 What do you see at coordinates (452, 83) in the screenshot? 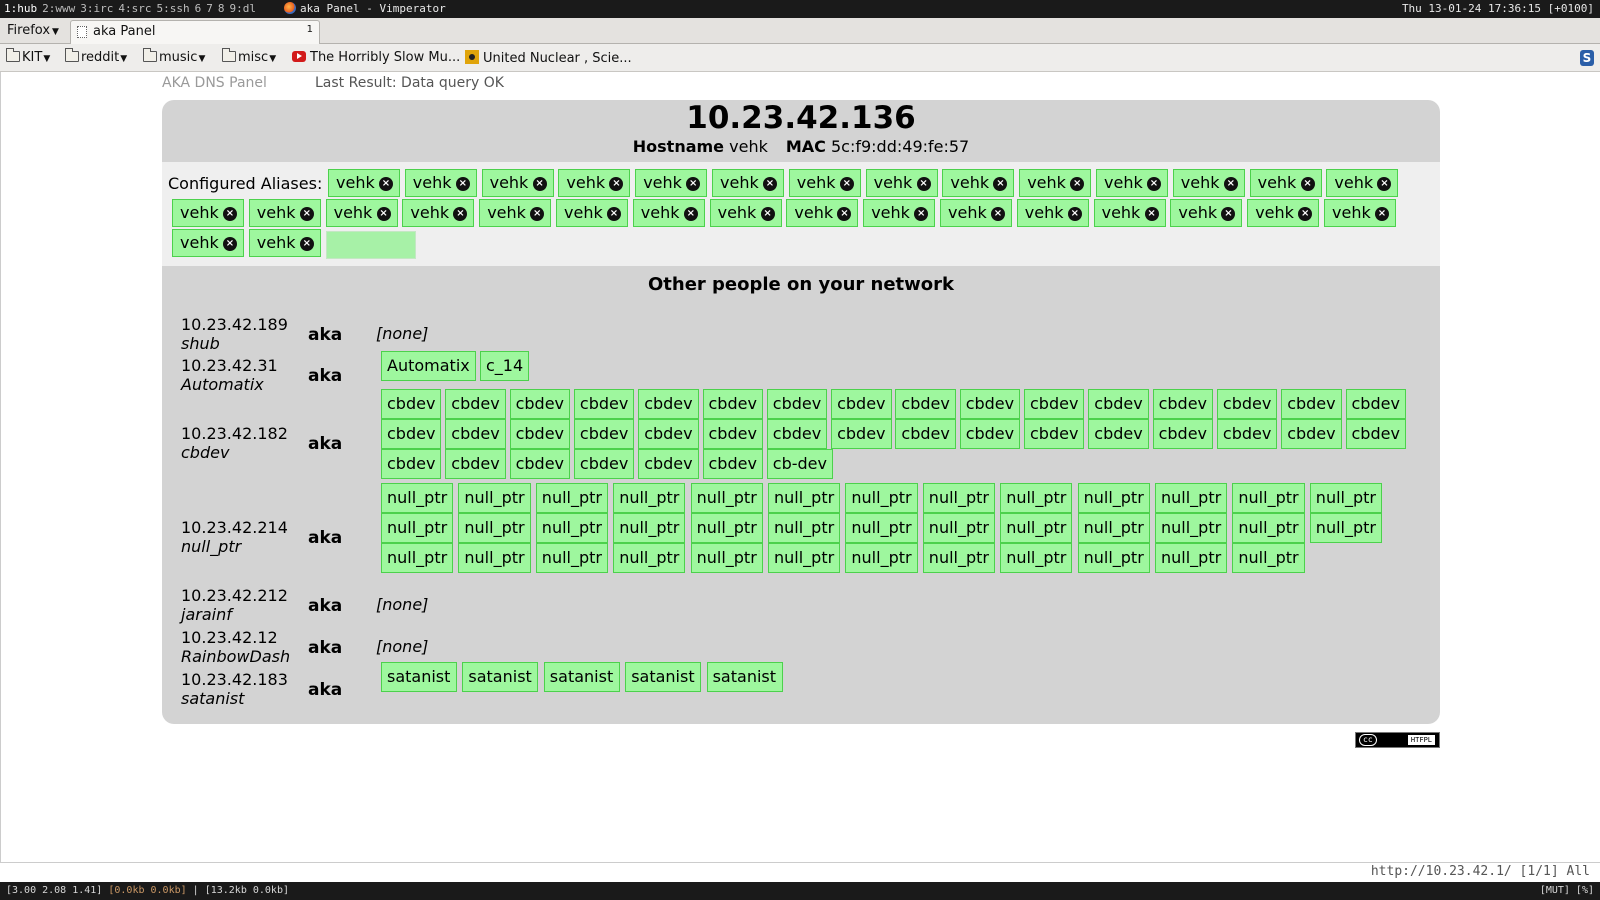
I see `last-result-value: Data query OK` at bounding box center [452, 83].